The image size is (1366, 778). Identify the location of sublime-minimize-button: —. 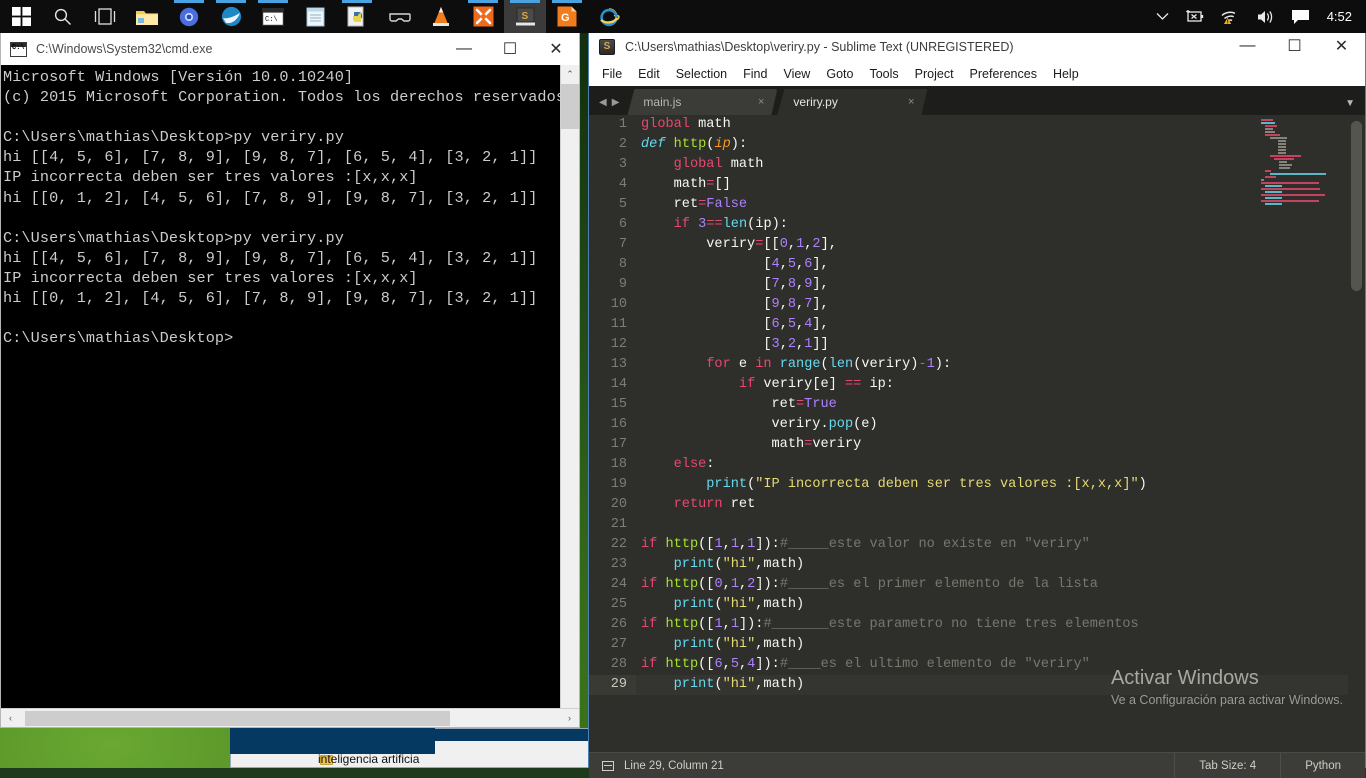
(1247, 46).